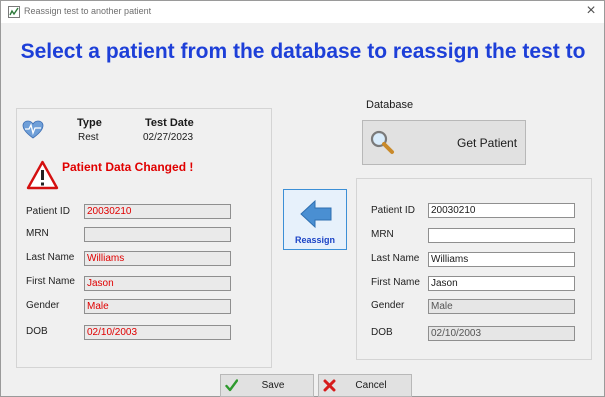  I want to click on type-value: Rest, so click(88, 137).